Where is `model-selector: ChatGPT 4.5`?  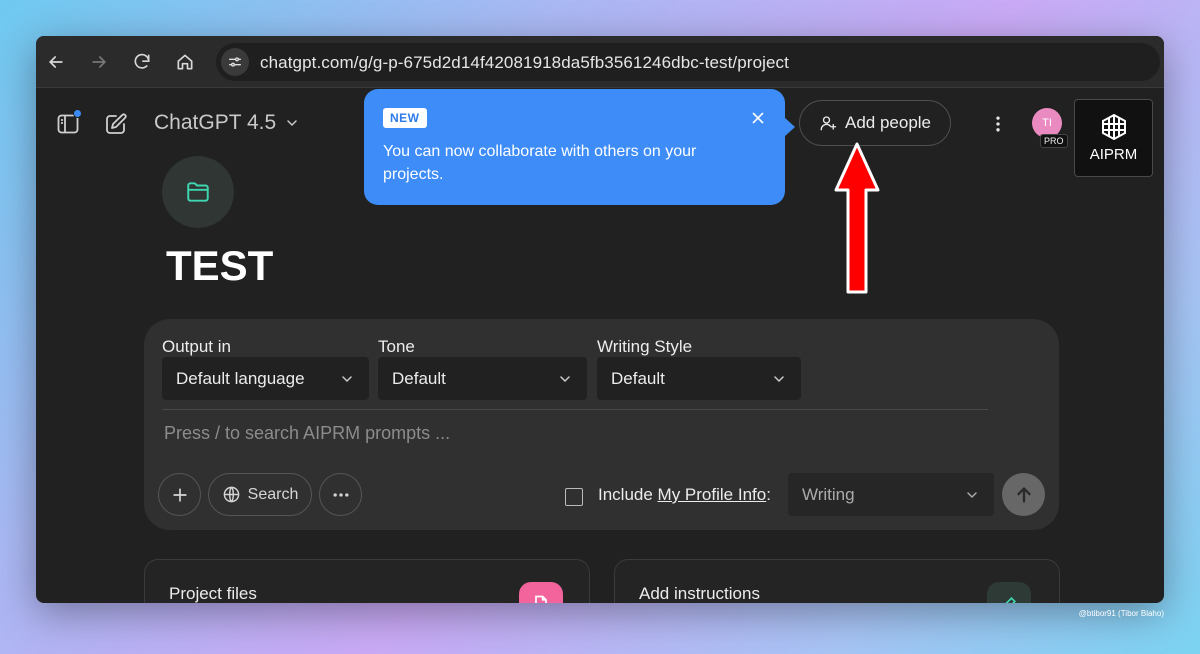
model-selector: ChatGPT 4.5 is located at coordinates (227, 123).